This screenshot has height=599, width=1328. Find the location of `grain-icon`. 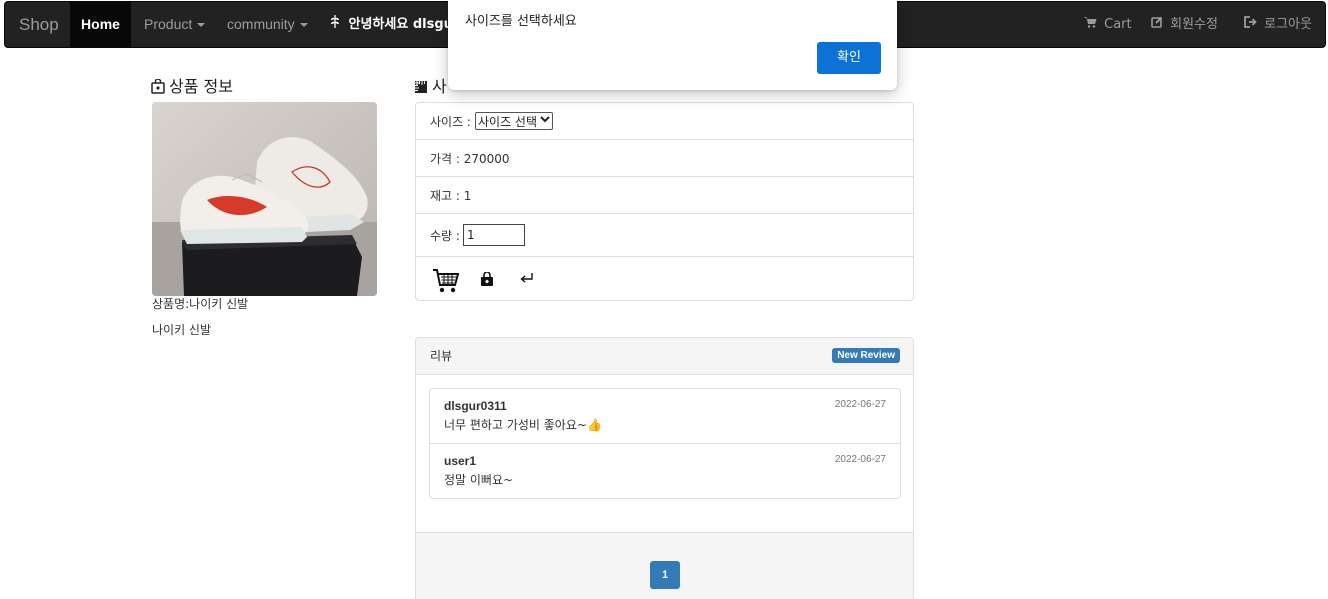

grain-icon is located at coordinates (337, 23).